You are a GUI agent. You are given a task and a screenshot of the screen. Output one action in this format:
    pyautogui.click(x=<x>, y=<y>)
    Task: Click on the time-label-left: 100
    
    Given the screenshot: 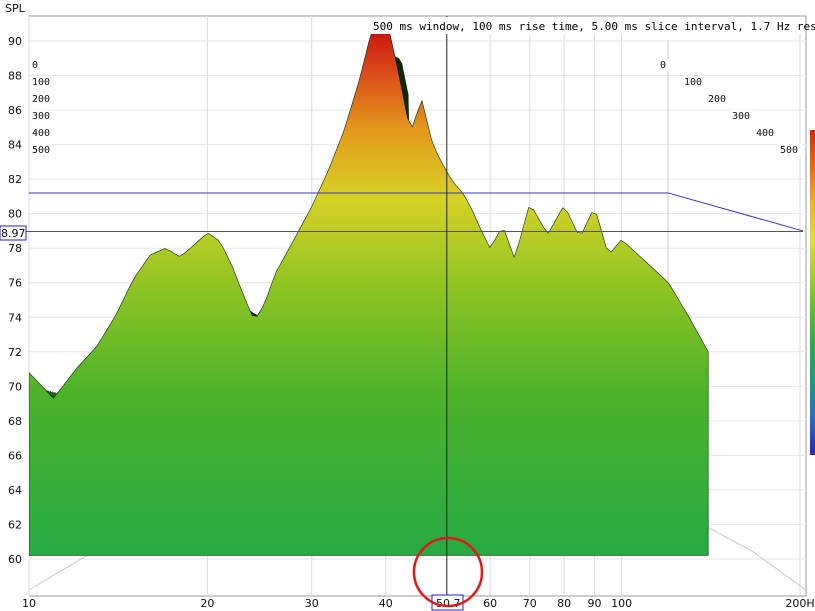 What is the action you would take?
    pyautogui.click(x=41, y=82)
    